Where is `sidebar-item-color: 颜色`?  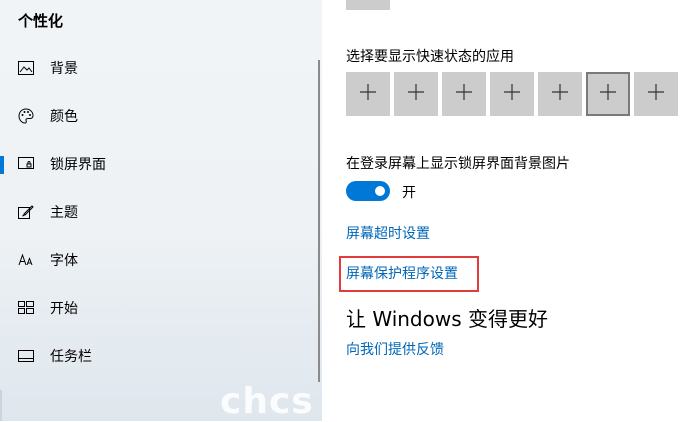 sidebar-item-color: 颜色 is located at coordinates (159, 116).